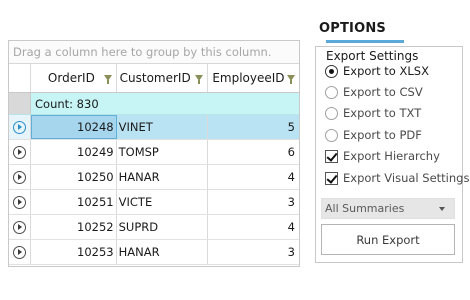  Describe the element at coordinates (95, 202) in the screenshot. I see `cell-value: 10251` at that location.